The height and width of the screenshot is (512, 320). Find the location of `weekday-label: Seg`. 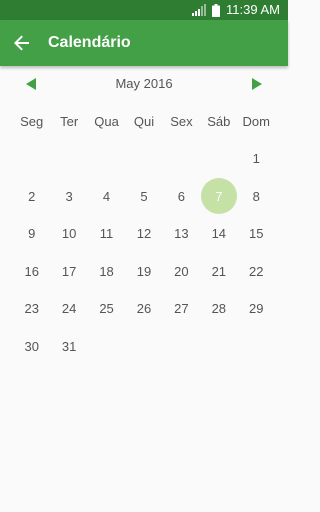

weekday-label: Seg is located at coordinates (32, 121).